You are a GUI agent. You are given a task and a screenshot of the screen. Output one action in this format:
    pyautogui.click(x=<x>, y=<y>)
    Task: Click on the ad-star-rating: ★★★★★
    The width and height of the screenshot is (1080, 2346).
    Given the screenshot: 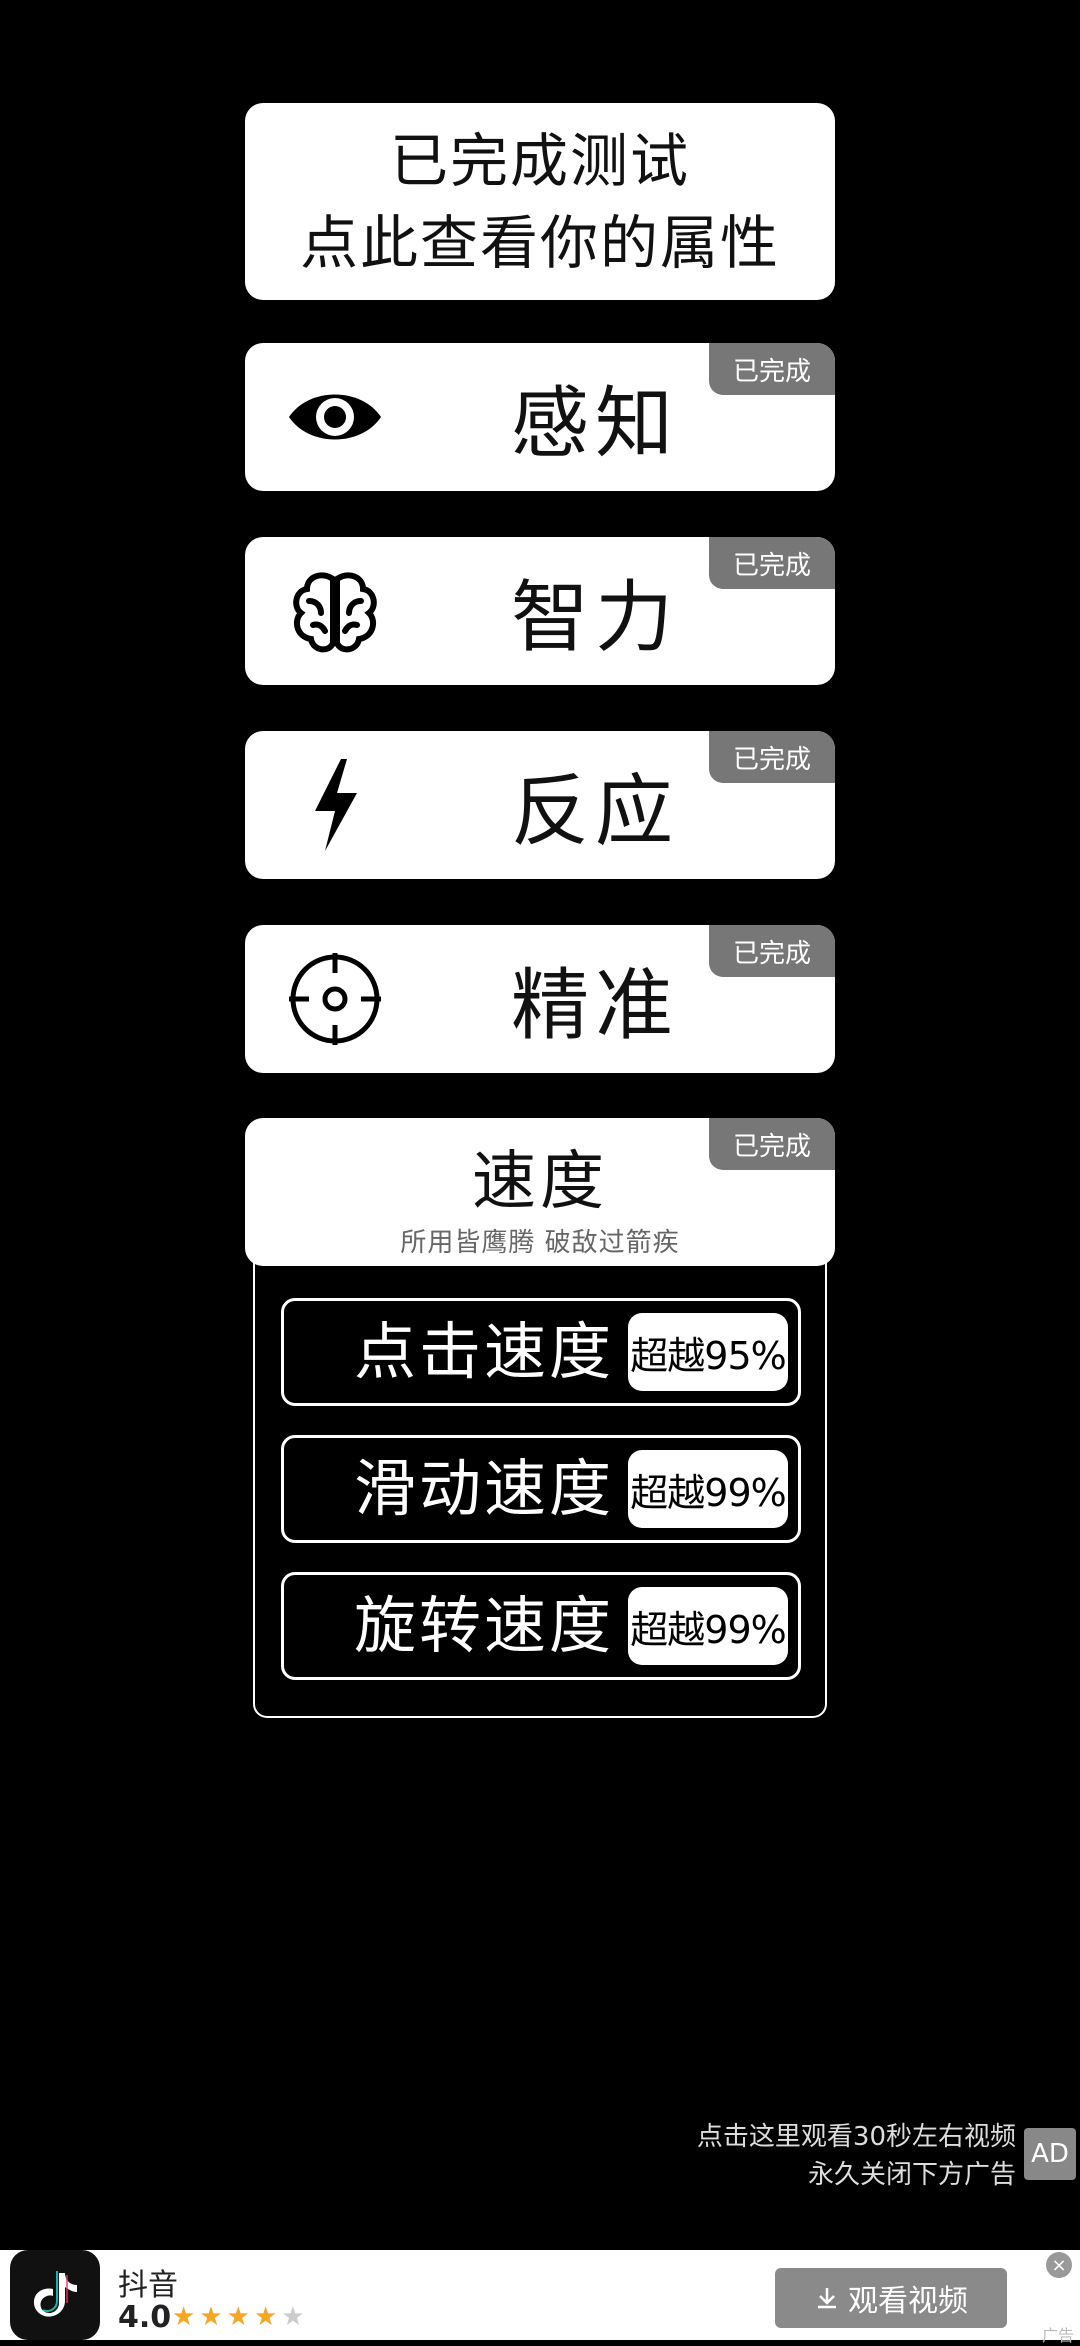 What is the action you would take?
    pyautogui.click(x=240, y=2317)
    